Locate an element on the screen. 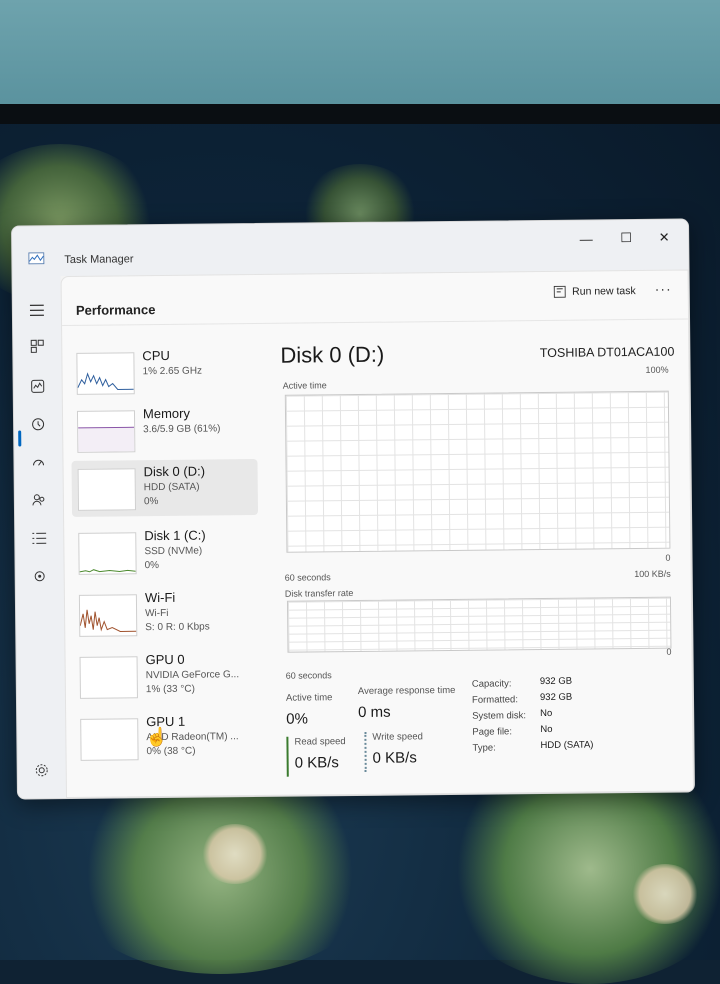 The height and width of the screenshot is (984, 720). minimize-button: — is located at coordinates (586, 238).